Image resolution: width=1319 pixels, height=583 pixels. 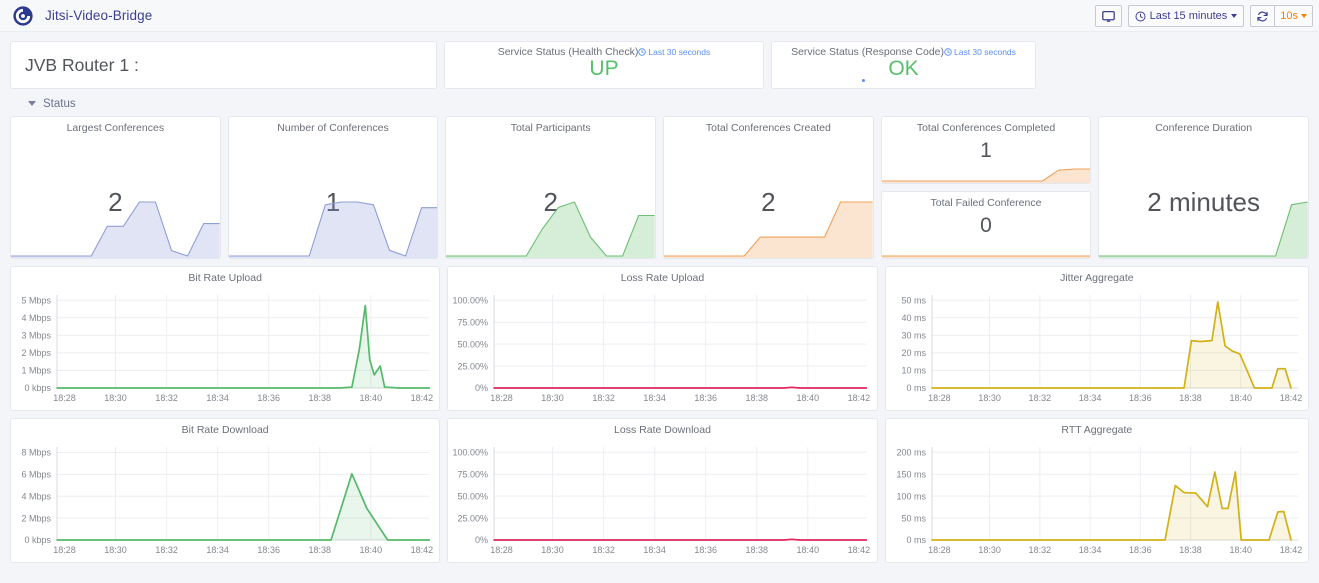 I want to click on panel-number-of-conferences: Number of Conferences 1, so click(x=333, y=187).